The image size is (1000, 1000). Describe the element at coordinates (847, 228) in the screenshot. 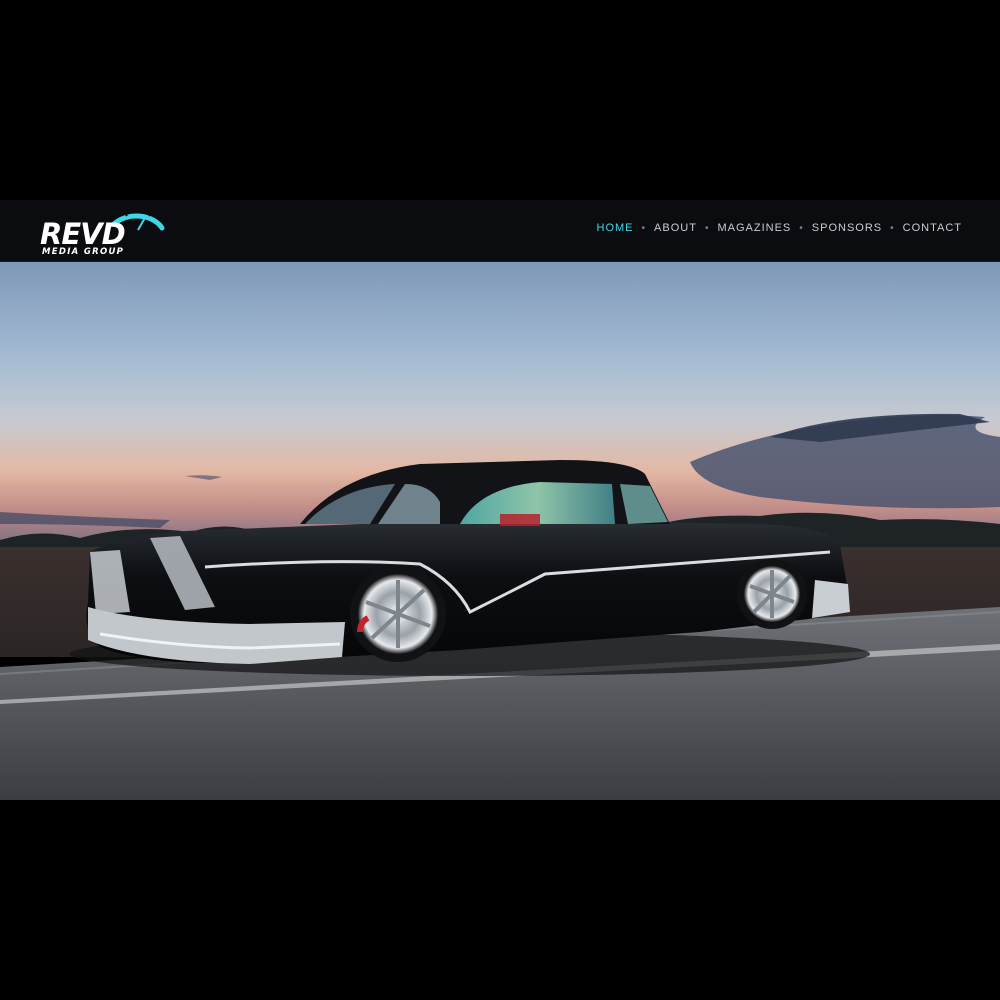

I see `nav-sponsors: SPONSORS` at that location.